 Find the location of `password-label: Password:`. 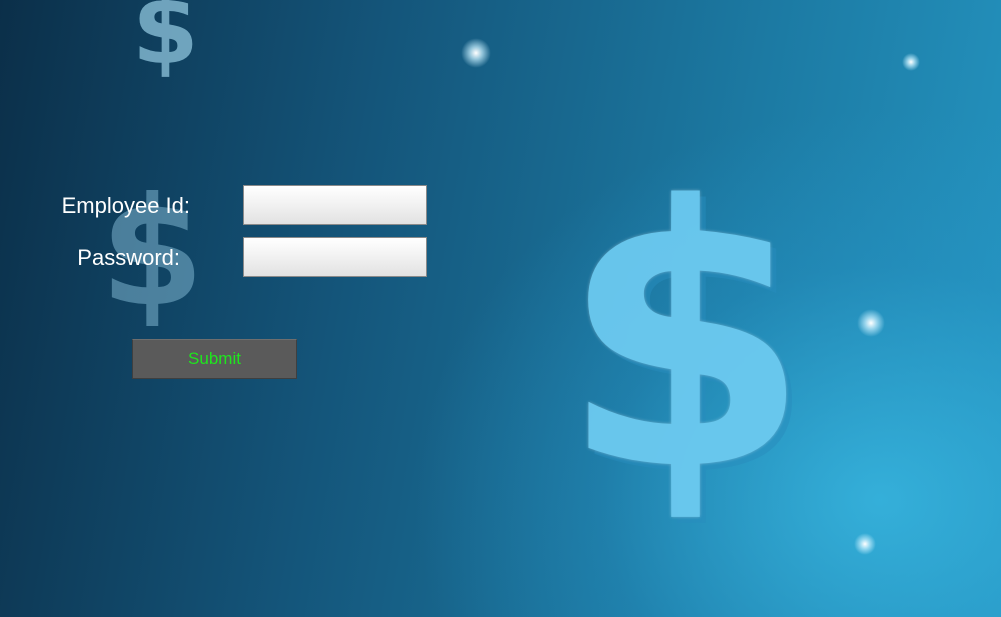

password-label: Password: is located at coordinates (128, 257).